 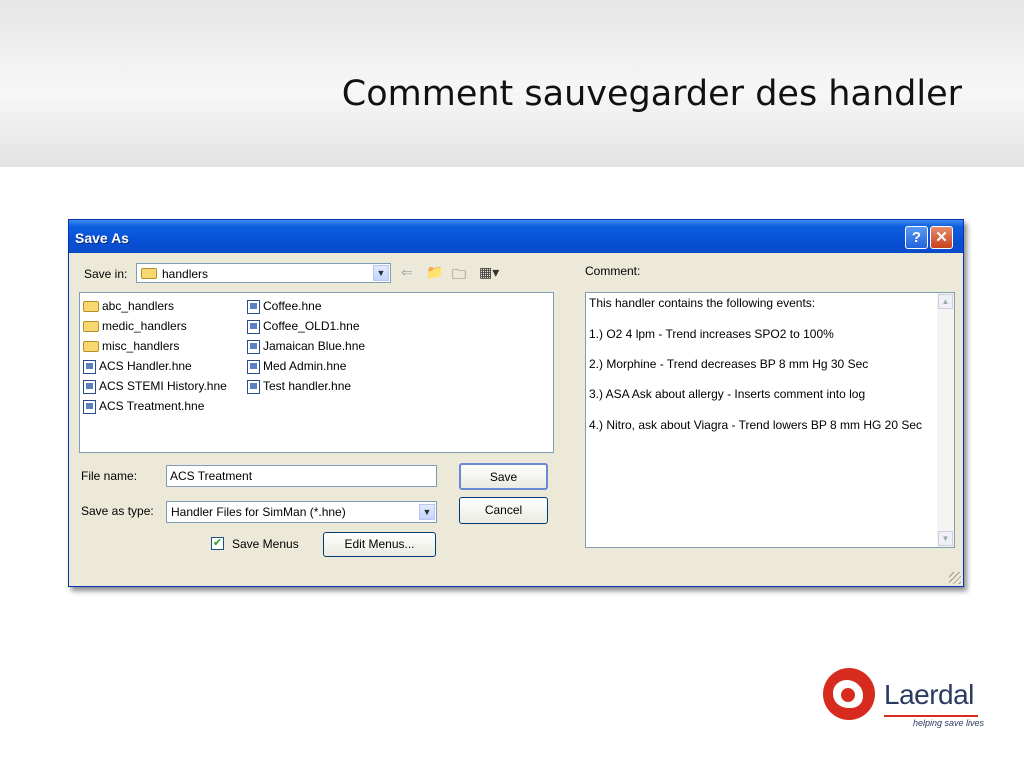 What do you see at coordinates (185, 274) in the screenshot?
I see `save-in-value: handlers` at bounding box center [185, 274].